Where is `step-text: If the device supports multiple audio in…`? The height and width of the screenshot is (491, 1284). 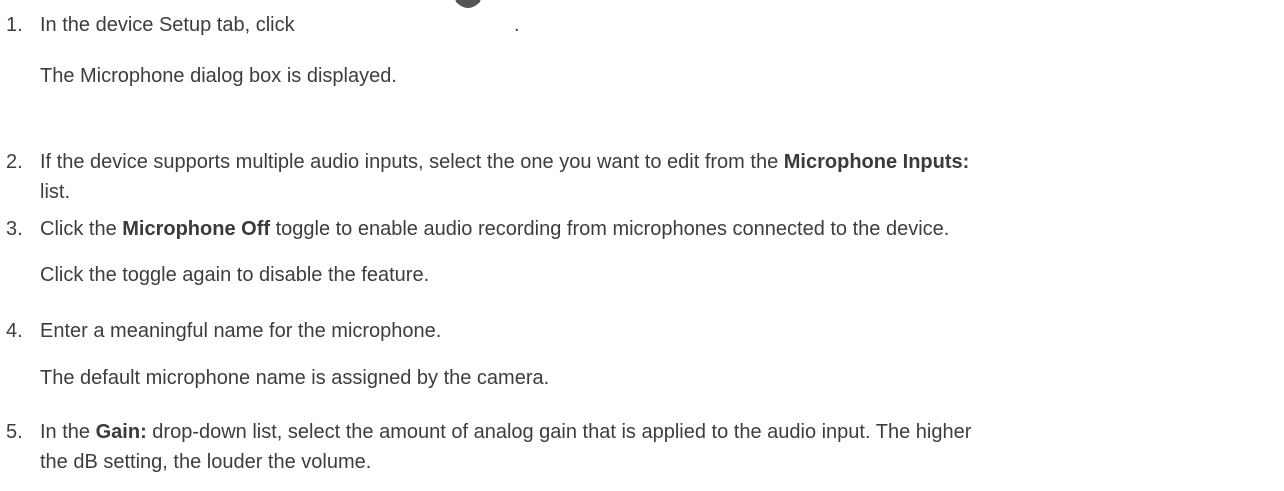 step-text: If the device supports multiple audio in… is located at coordinates (658, 162).